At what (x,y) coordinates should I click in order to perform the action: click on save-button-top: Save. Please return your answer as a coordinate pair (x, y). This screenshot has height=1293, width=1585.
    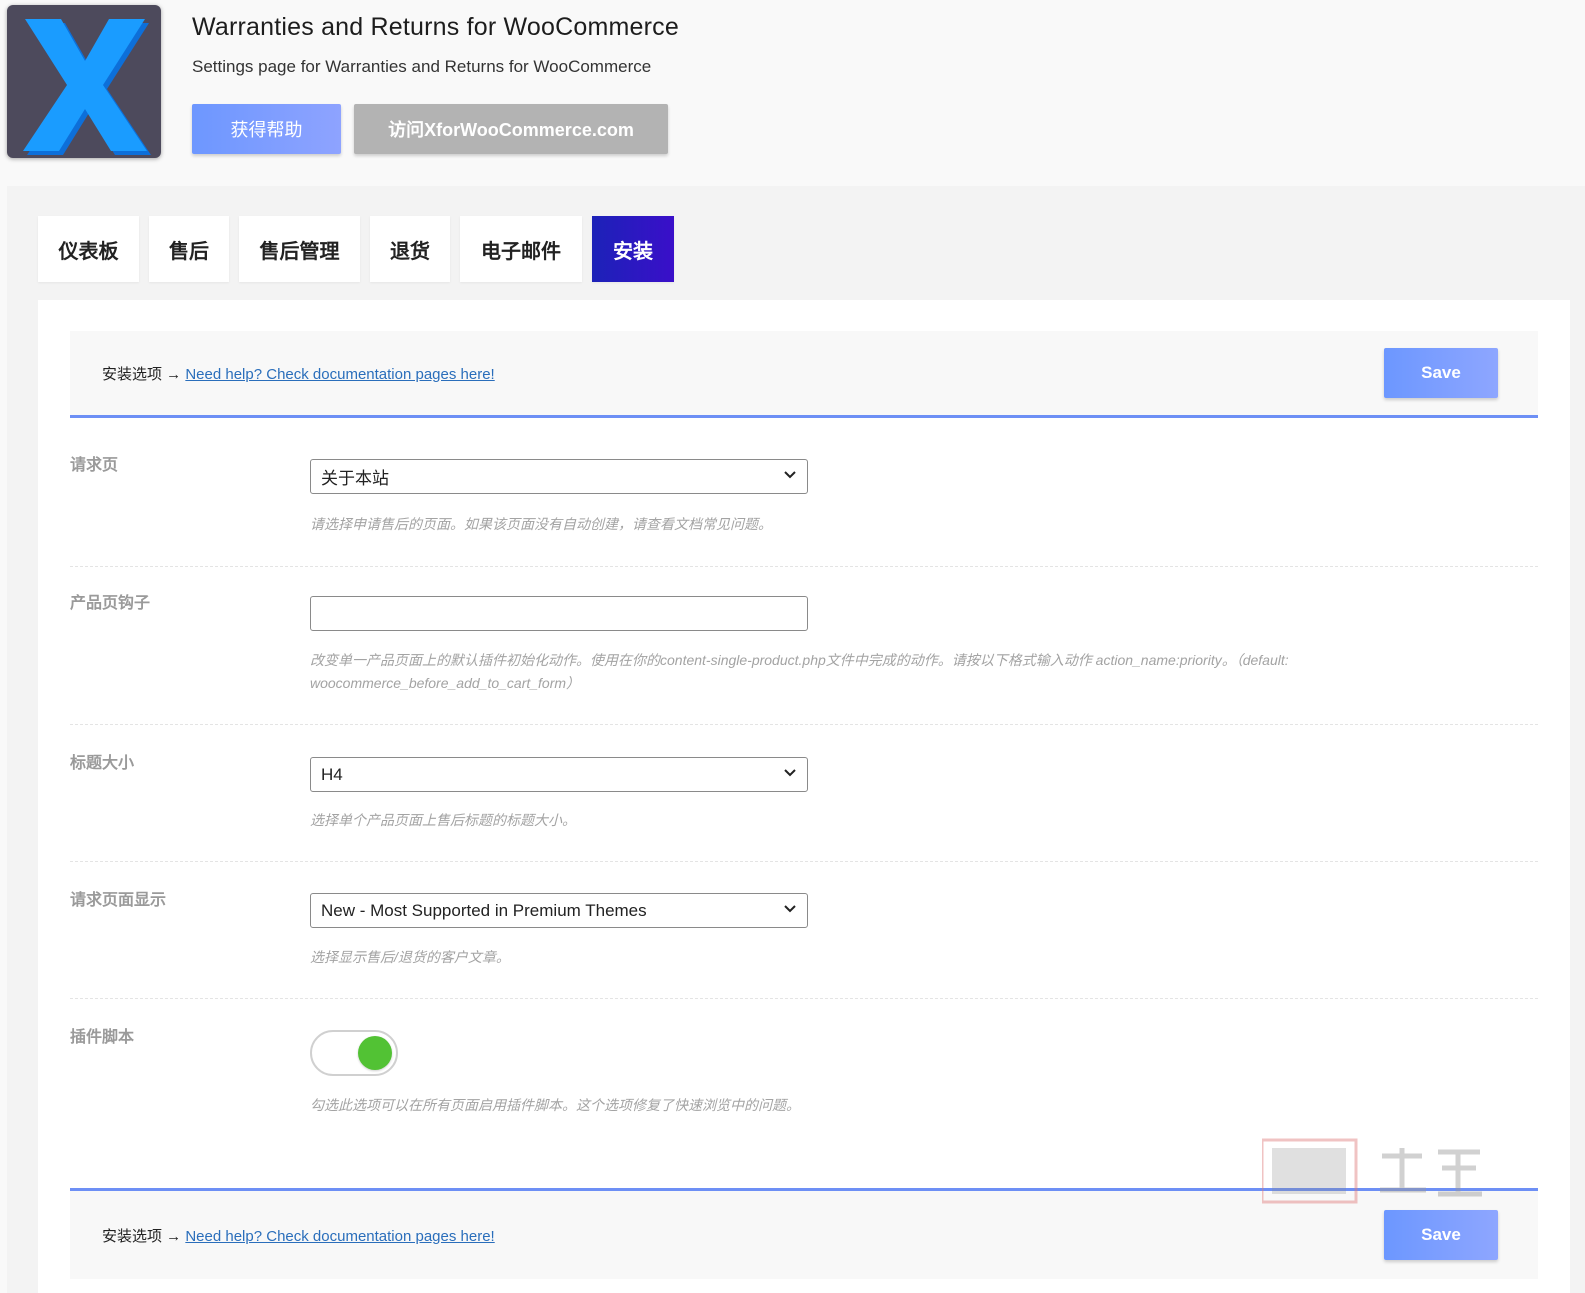
    Looking at the image, I should click on (1441, 373).